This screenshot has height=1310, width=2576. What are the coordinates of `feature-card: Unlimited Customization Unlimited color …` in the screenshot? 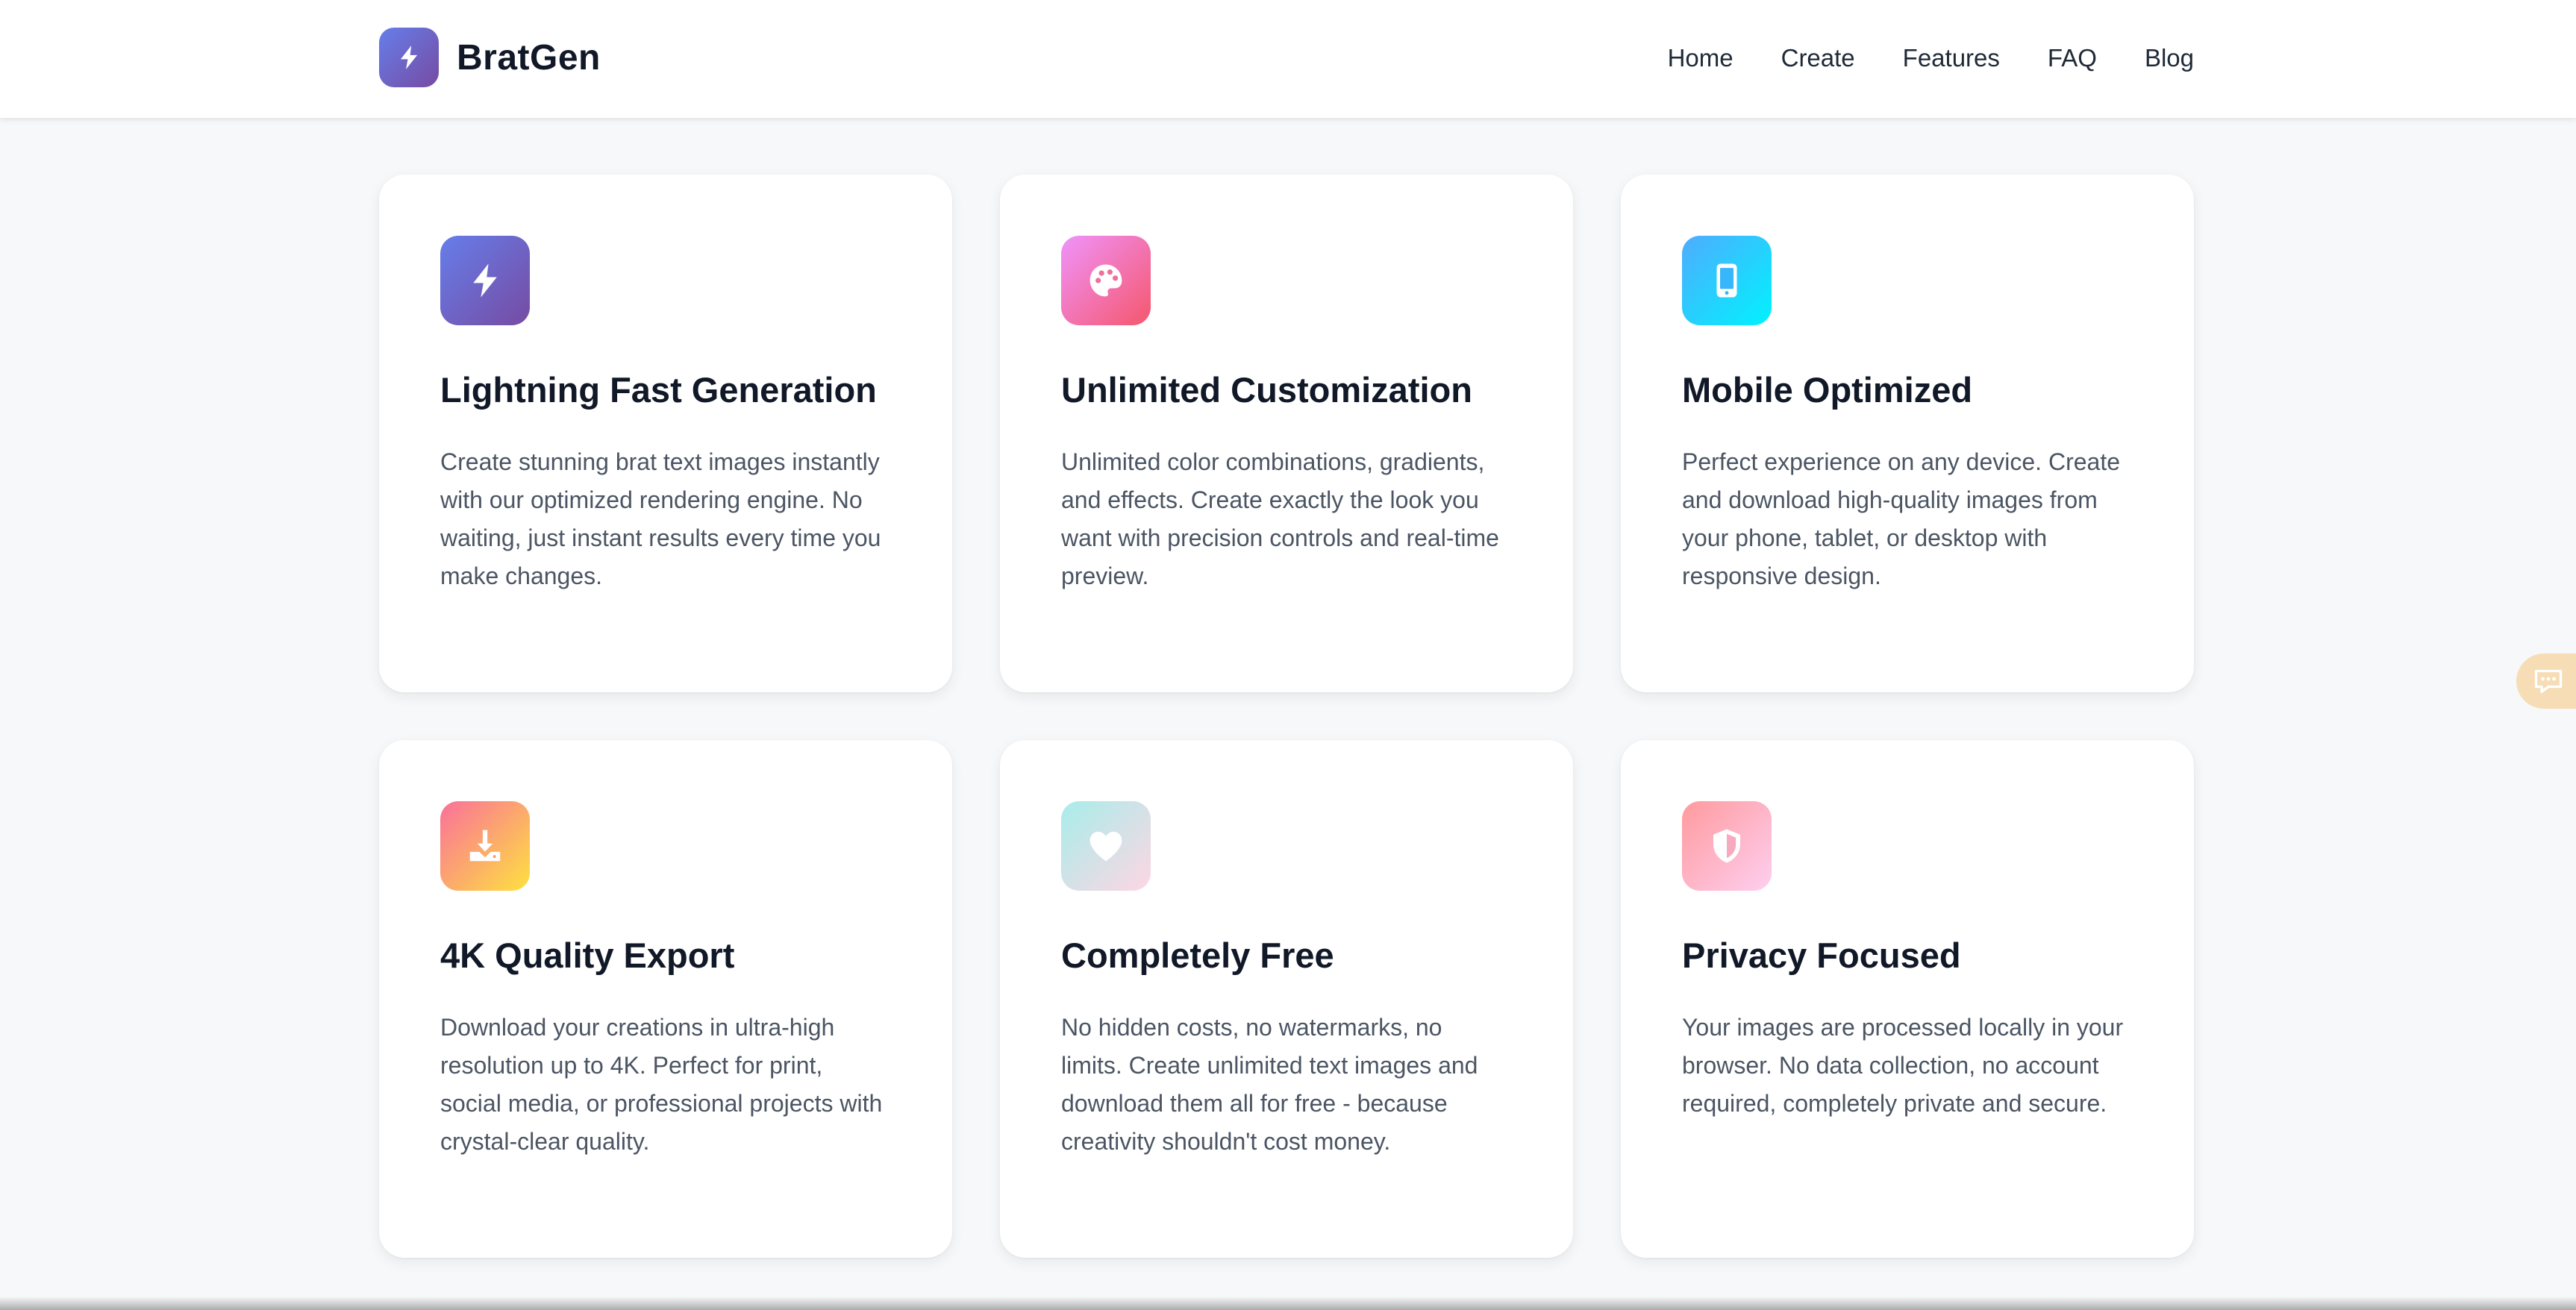 It's located at (1286, 433).